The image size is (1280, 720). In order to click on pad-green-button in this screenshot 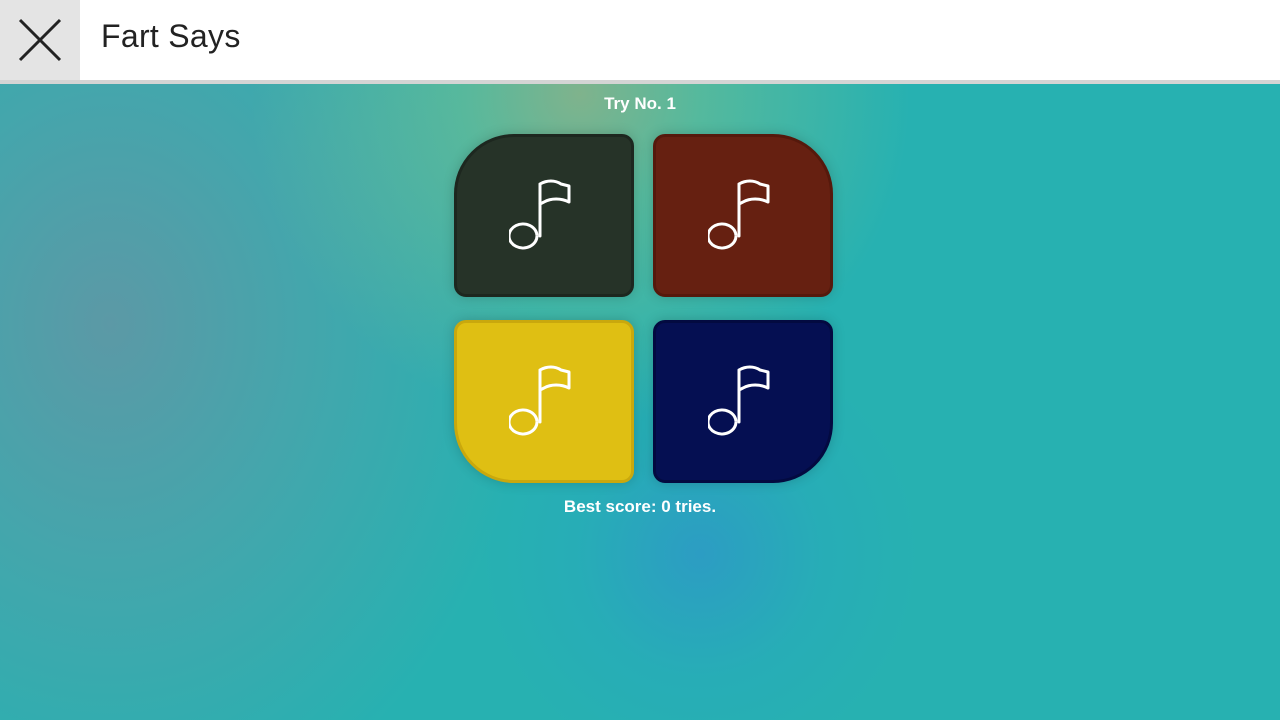, I will do `click(544, 215)`.